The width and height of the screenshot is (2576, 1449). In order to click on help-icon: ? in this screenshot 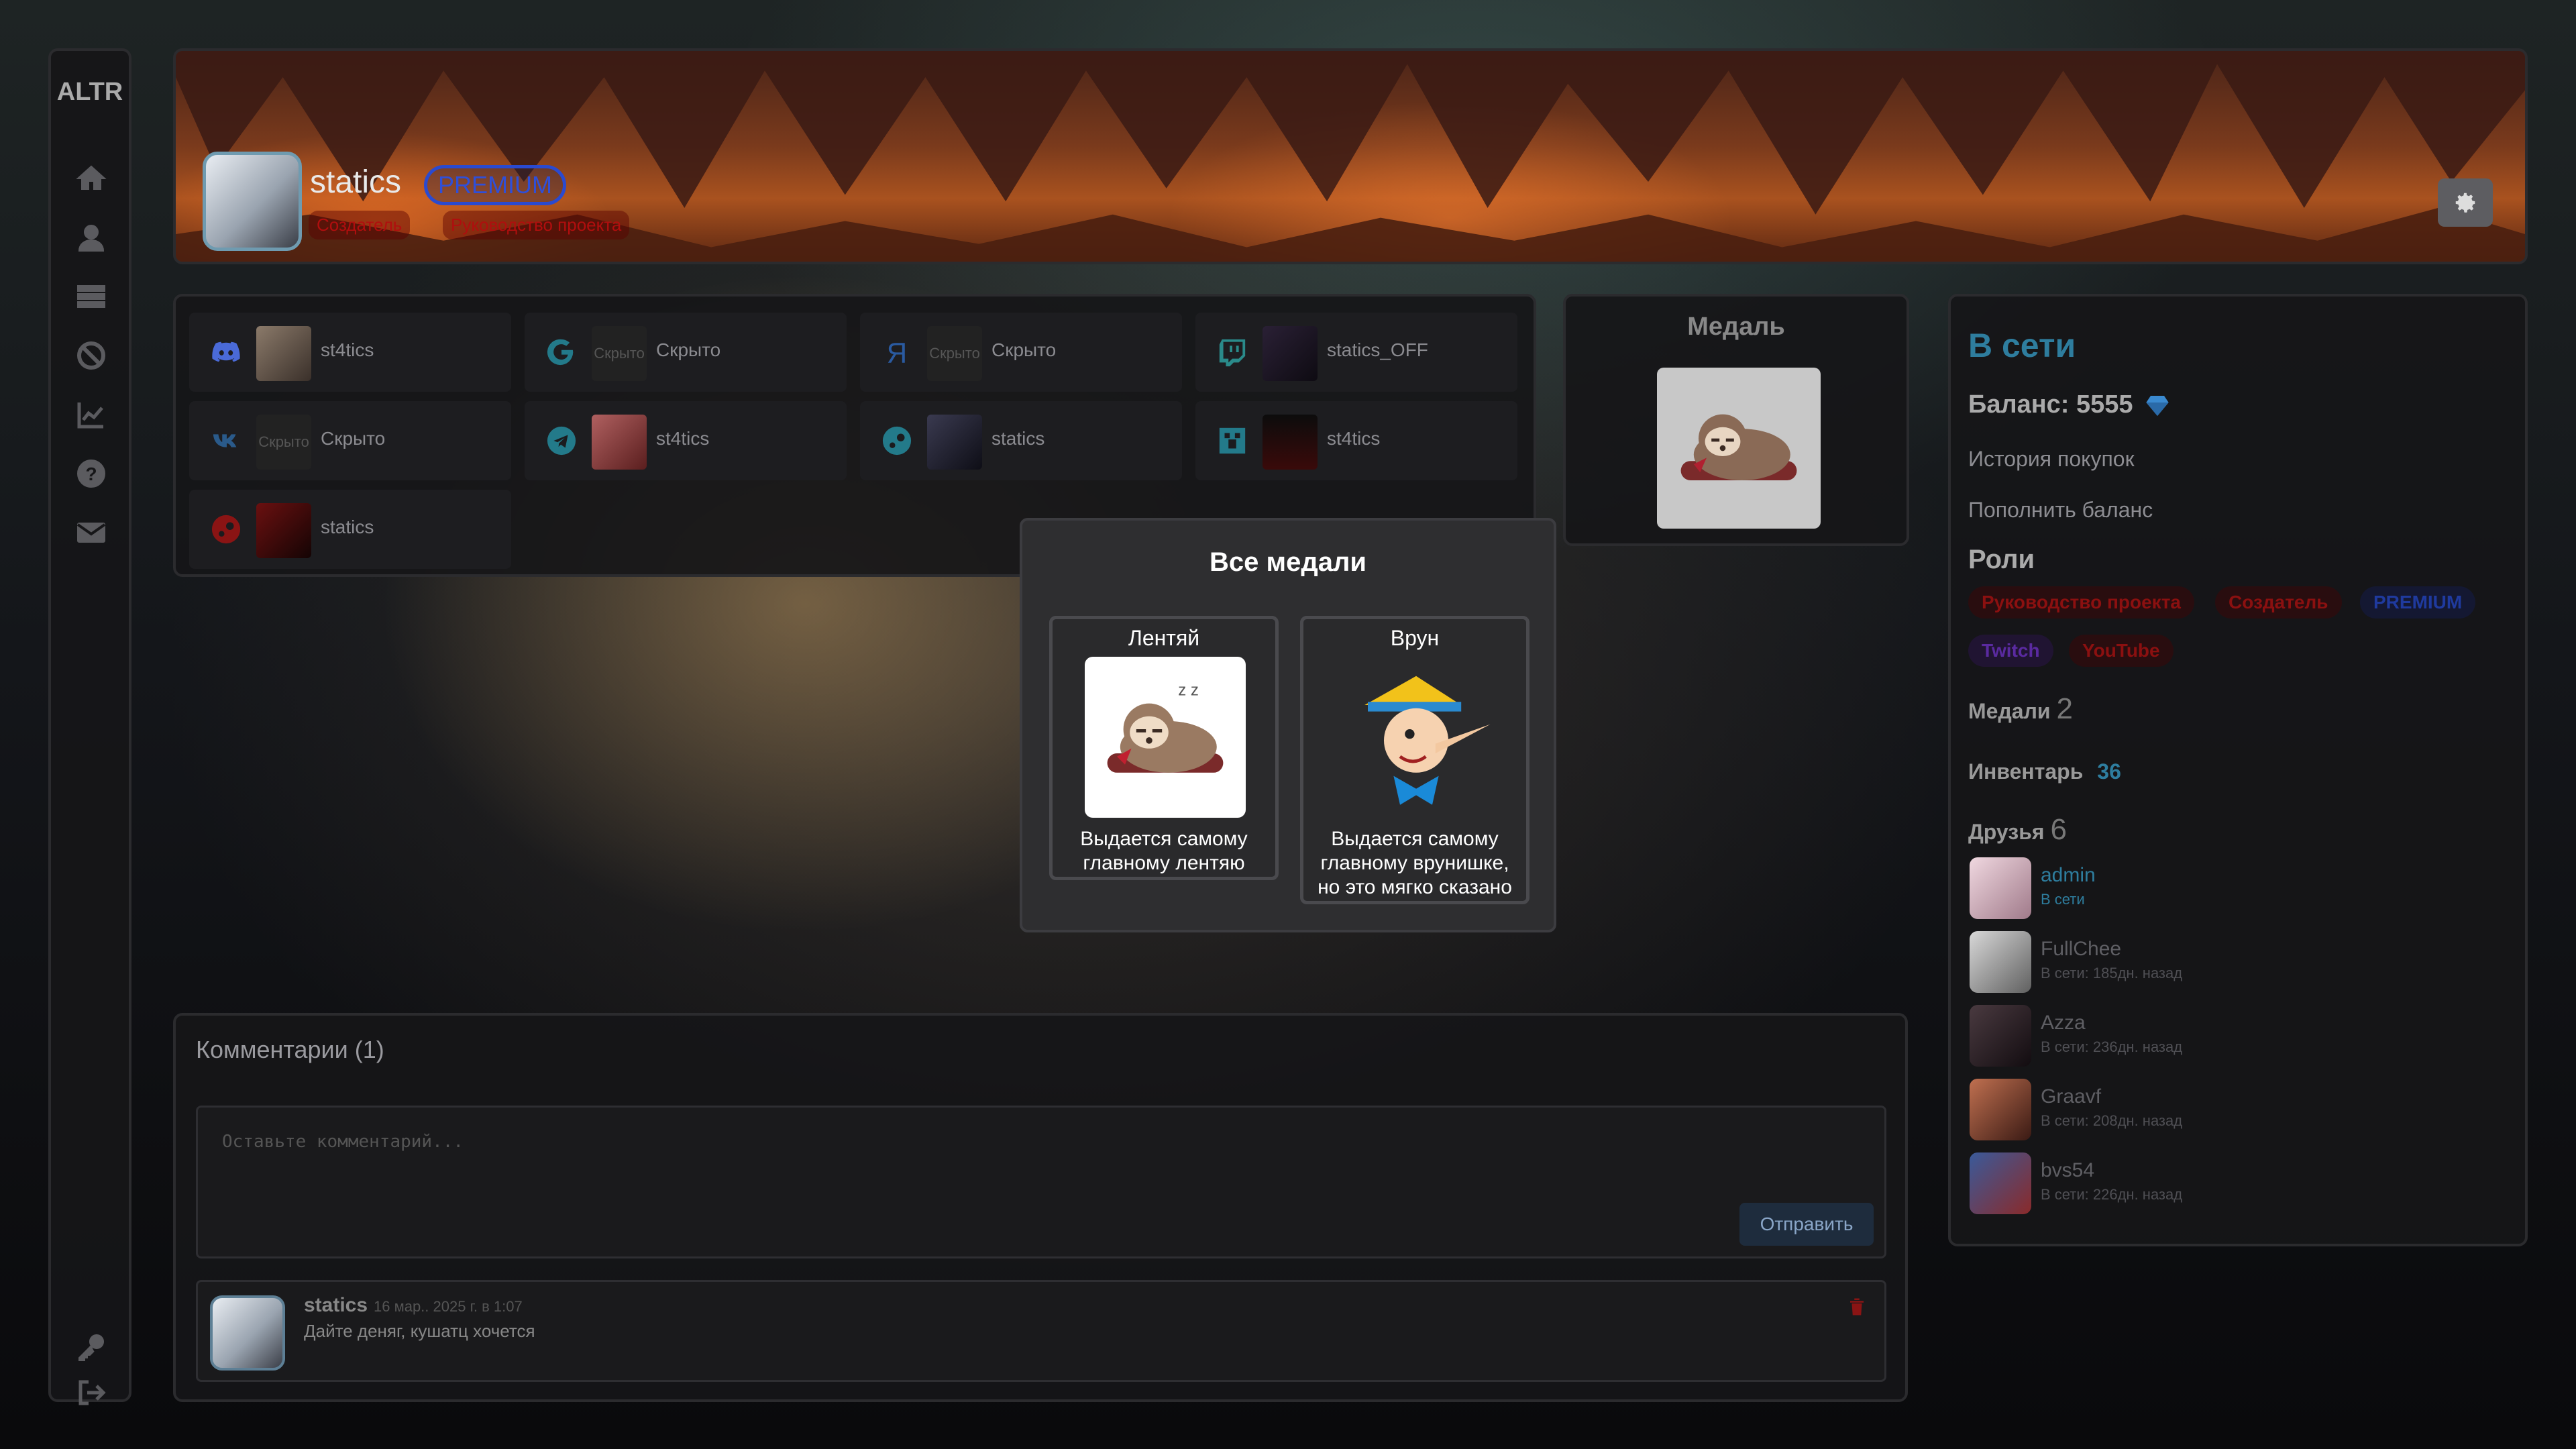, I will do `click(91, 474)`.